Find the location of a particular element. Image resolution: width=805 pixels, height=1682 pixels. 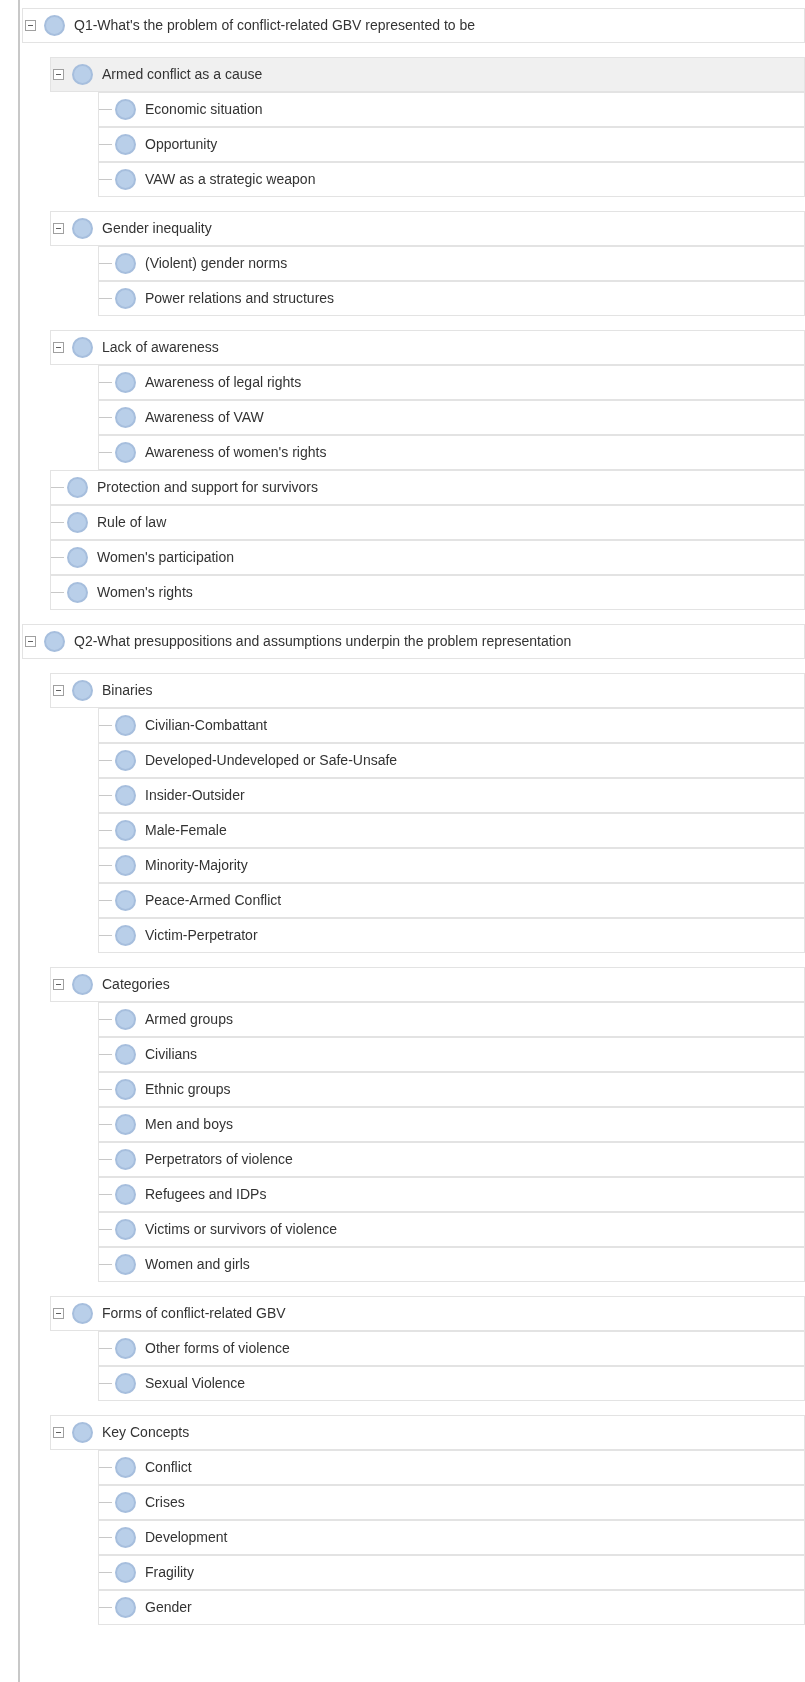

node-label: Male-Female is located at coordinates (186, 830).